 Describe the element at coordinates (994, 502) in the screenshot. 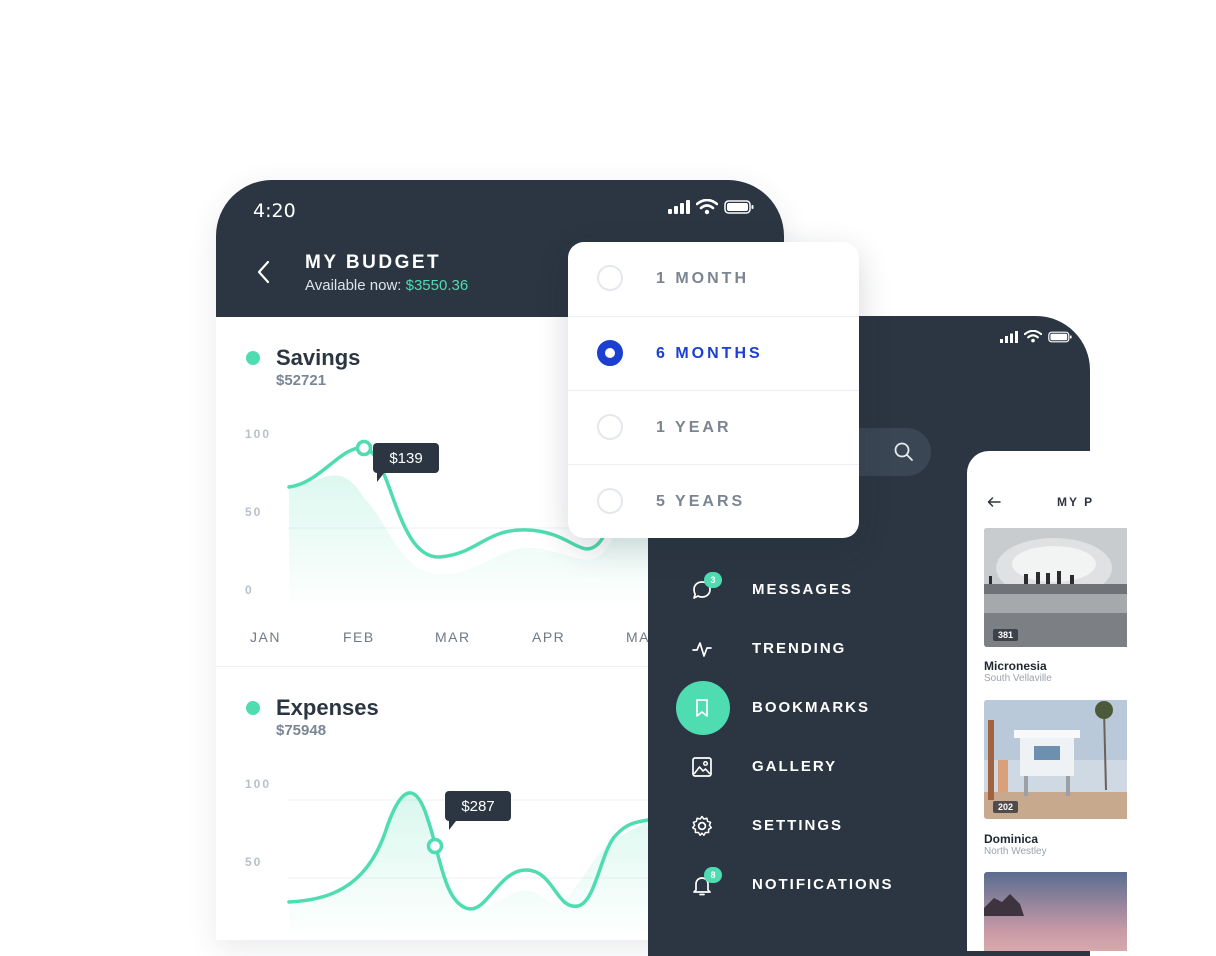

I see `back-arrow-icon` at that location.